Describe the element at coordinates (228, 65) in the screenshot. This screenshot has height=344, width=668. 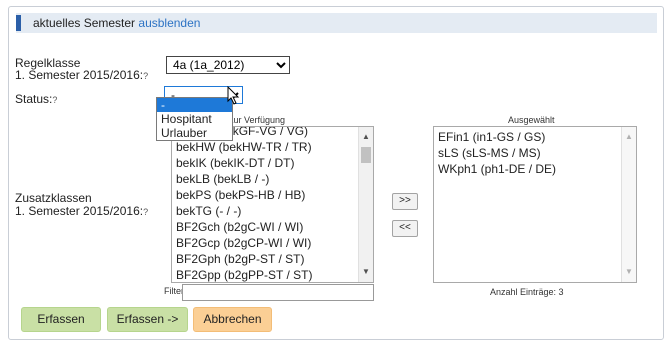
I see `regelklasse-select: 4a (1a_2012)` at that location.